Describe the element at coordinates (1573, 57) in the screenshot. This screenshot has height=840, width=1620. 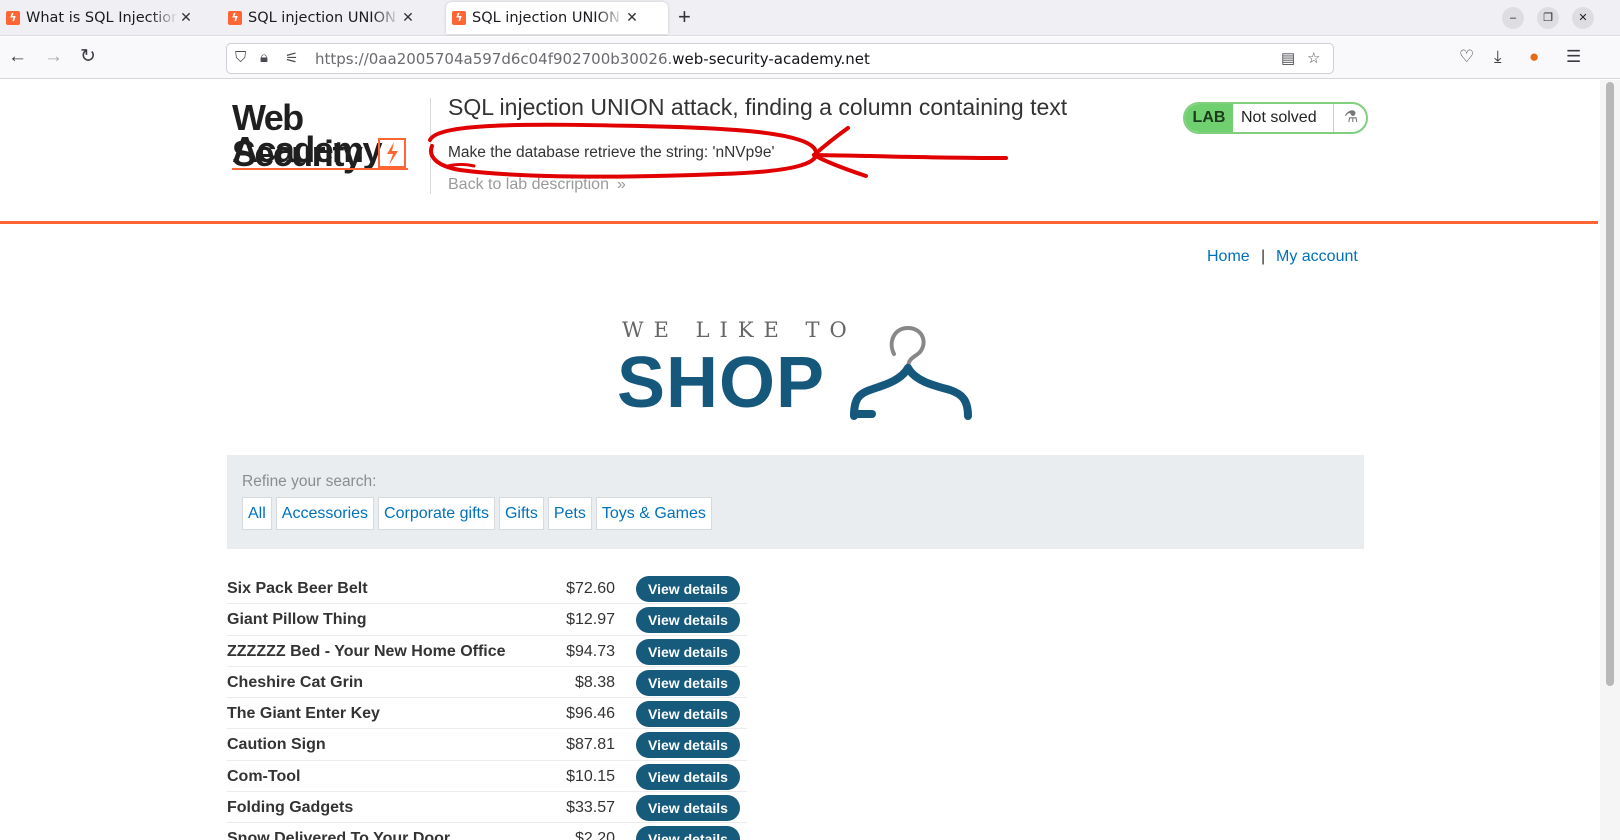
I see `app-menu-icon: ☰` at that location.